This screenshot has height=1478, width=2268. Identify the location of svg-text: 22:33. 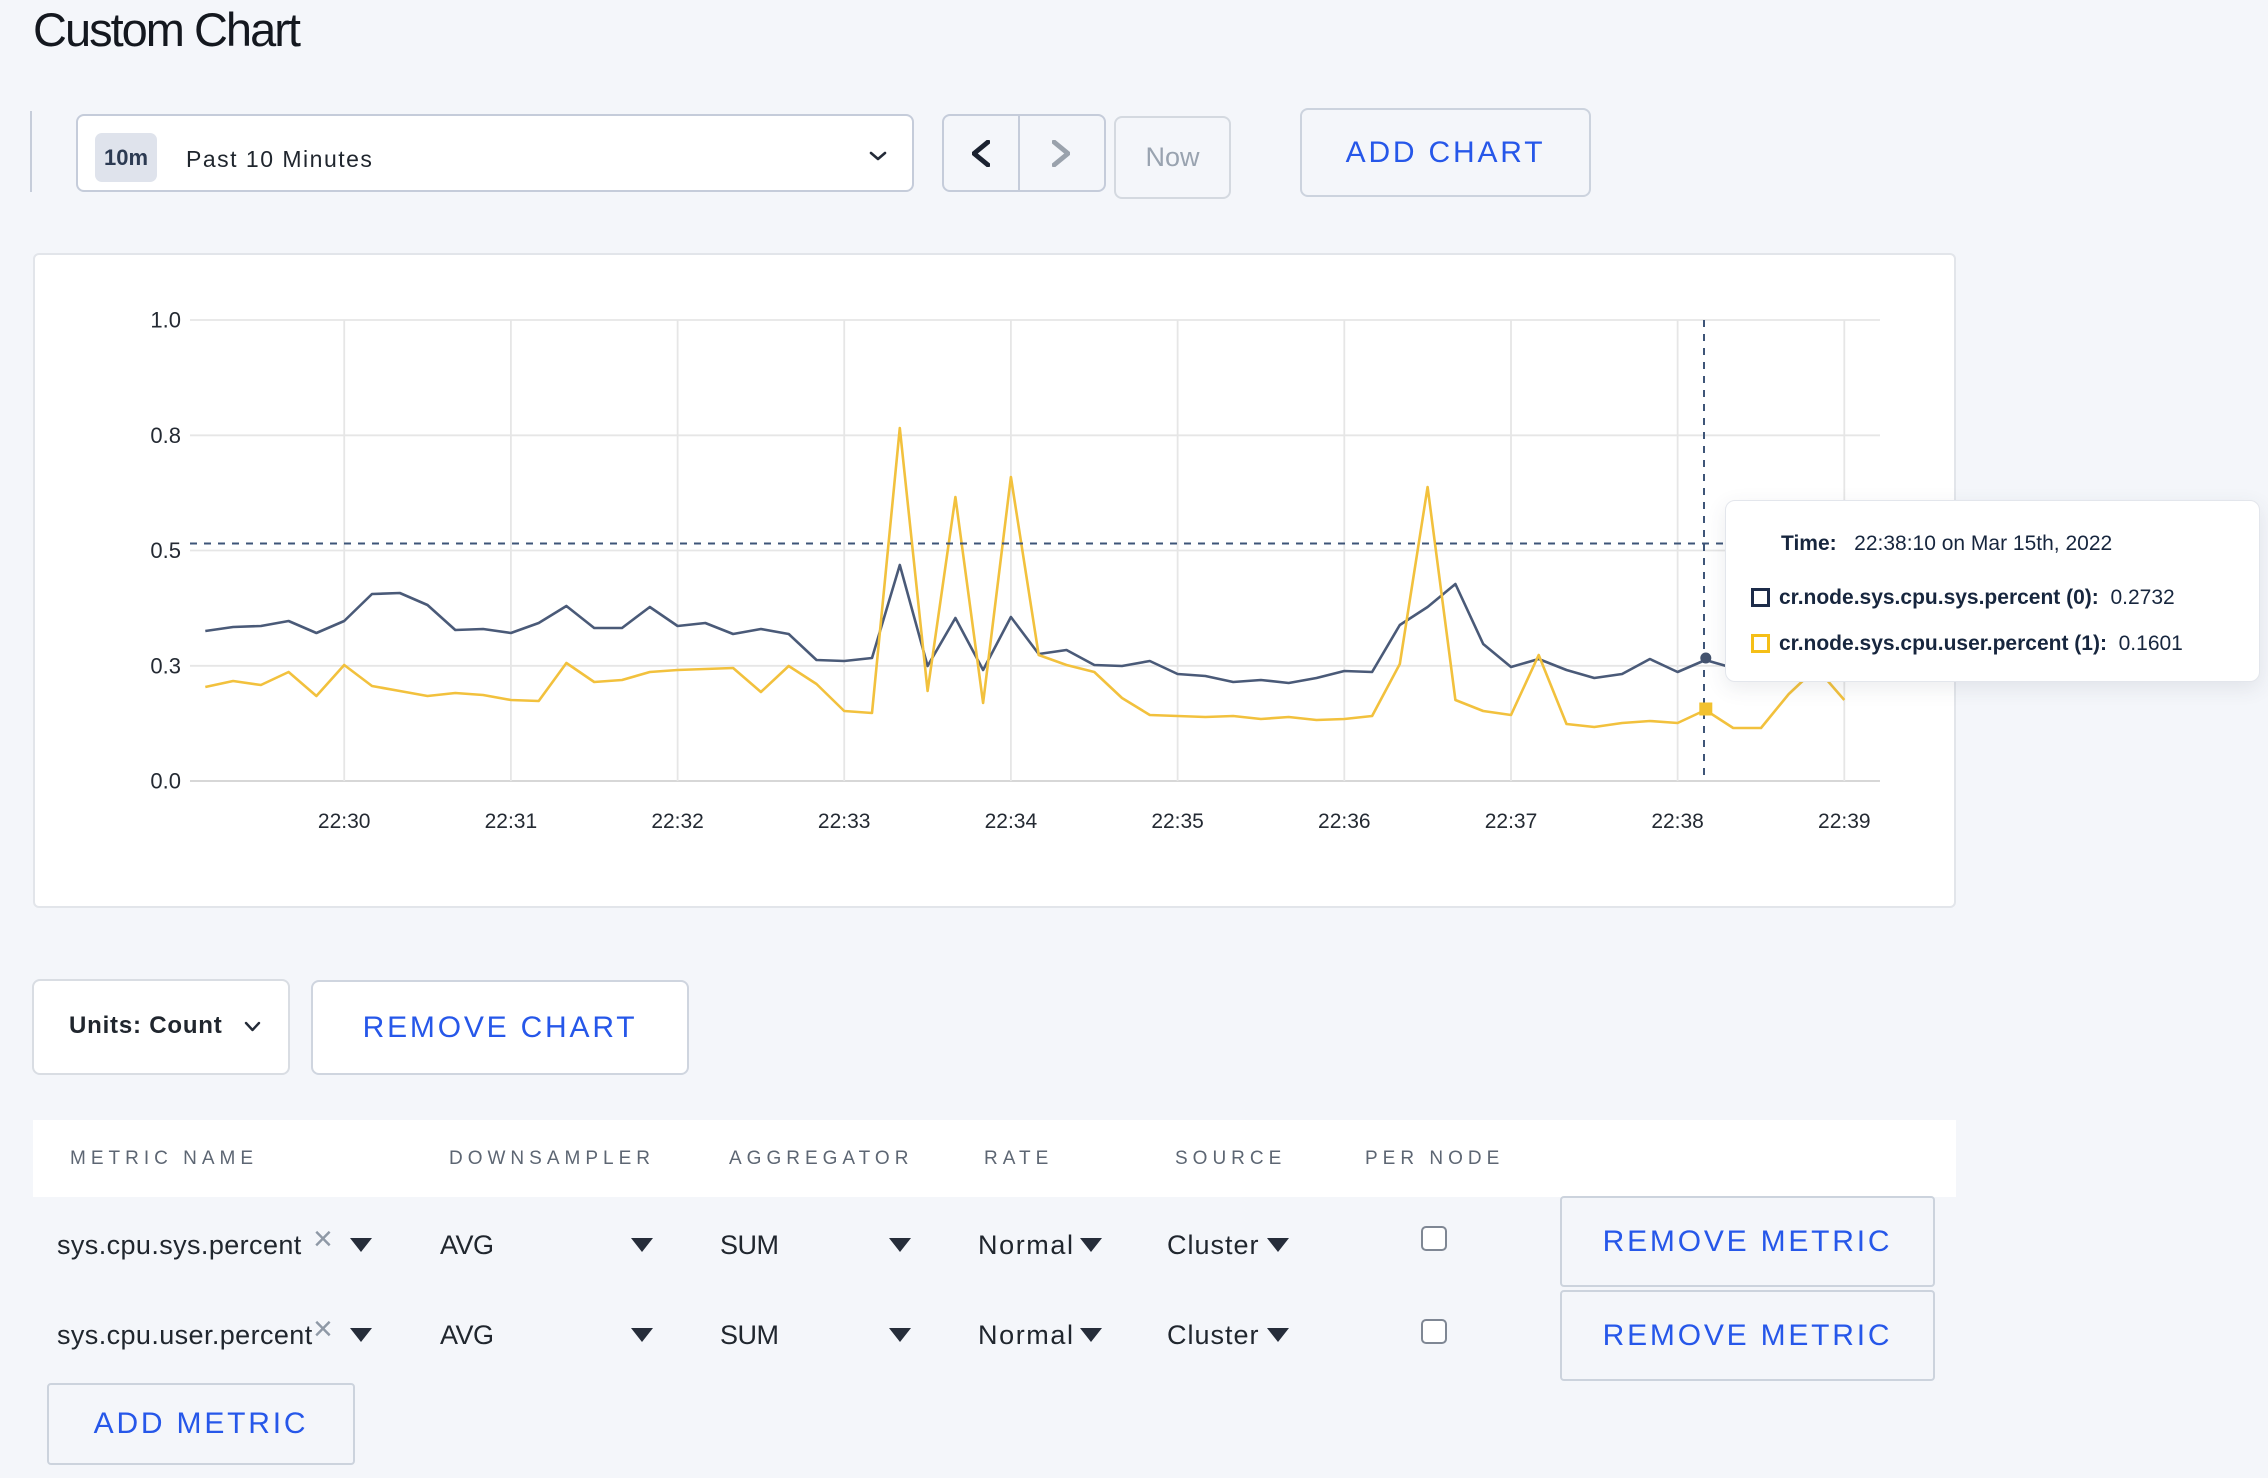
(844, 821).